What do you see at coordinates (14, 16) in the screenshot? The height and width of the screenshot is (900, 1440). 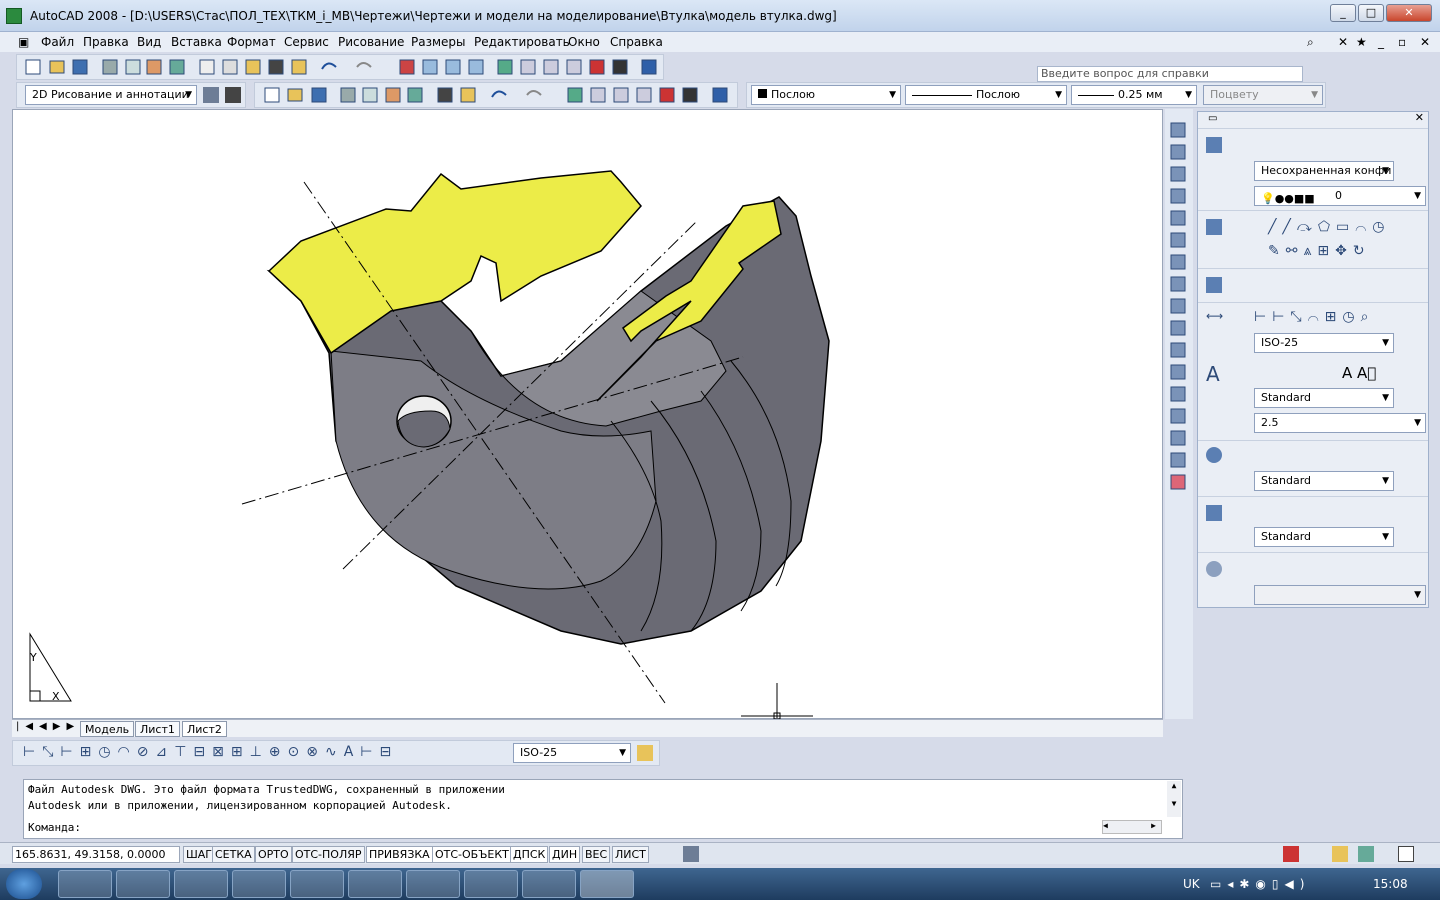 I see `autocad-app-icon` at bounding box center [14, 16].